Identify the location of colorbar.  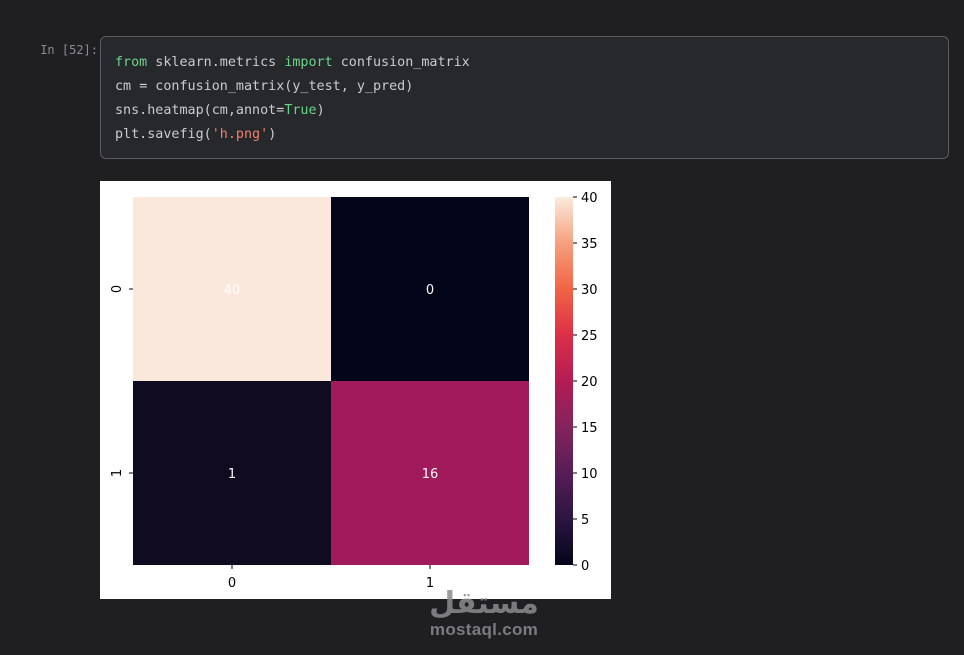
(564, 381).